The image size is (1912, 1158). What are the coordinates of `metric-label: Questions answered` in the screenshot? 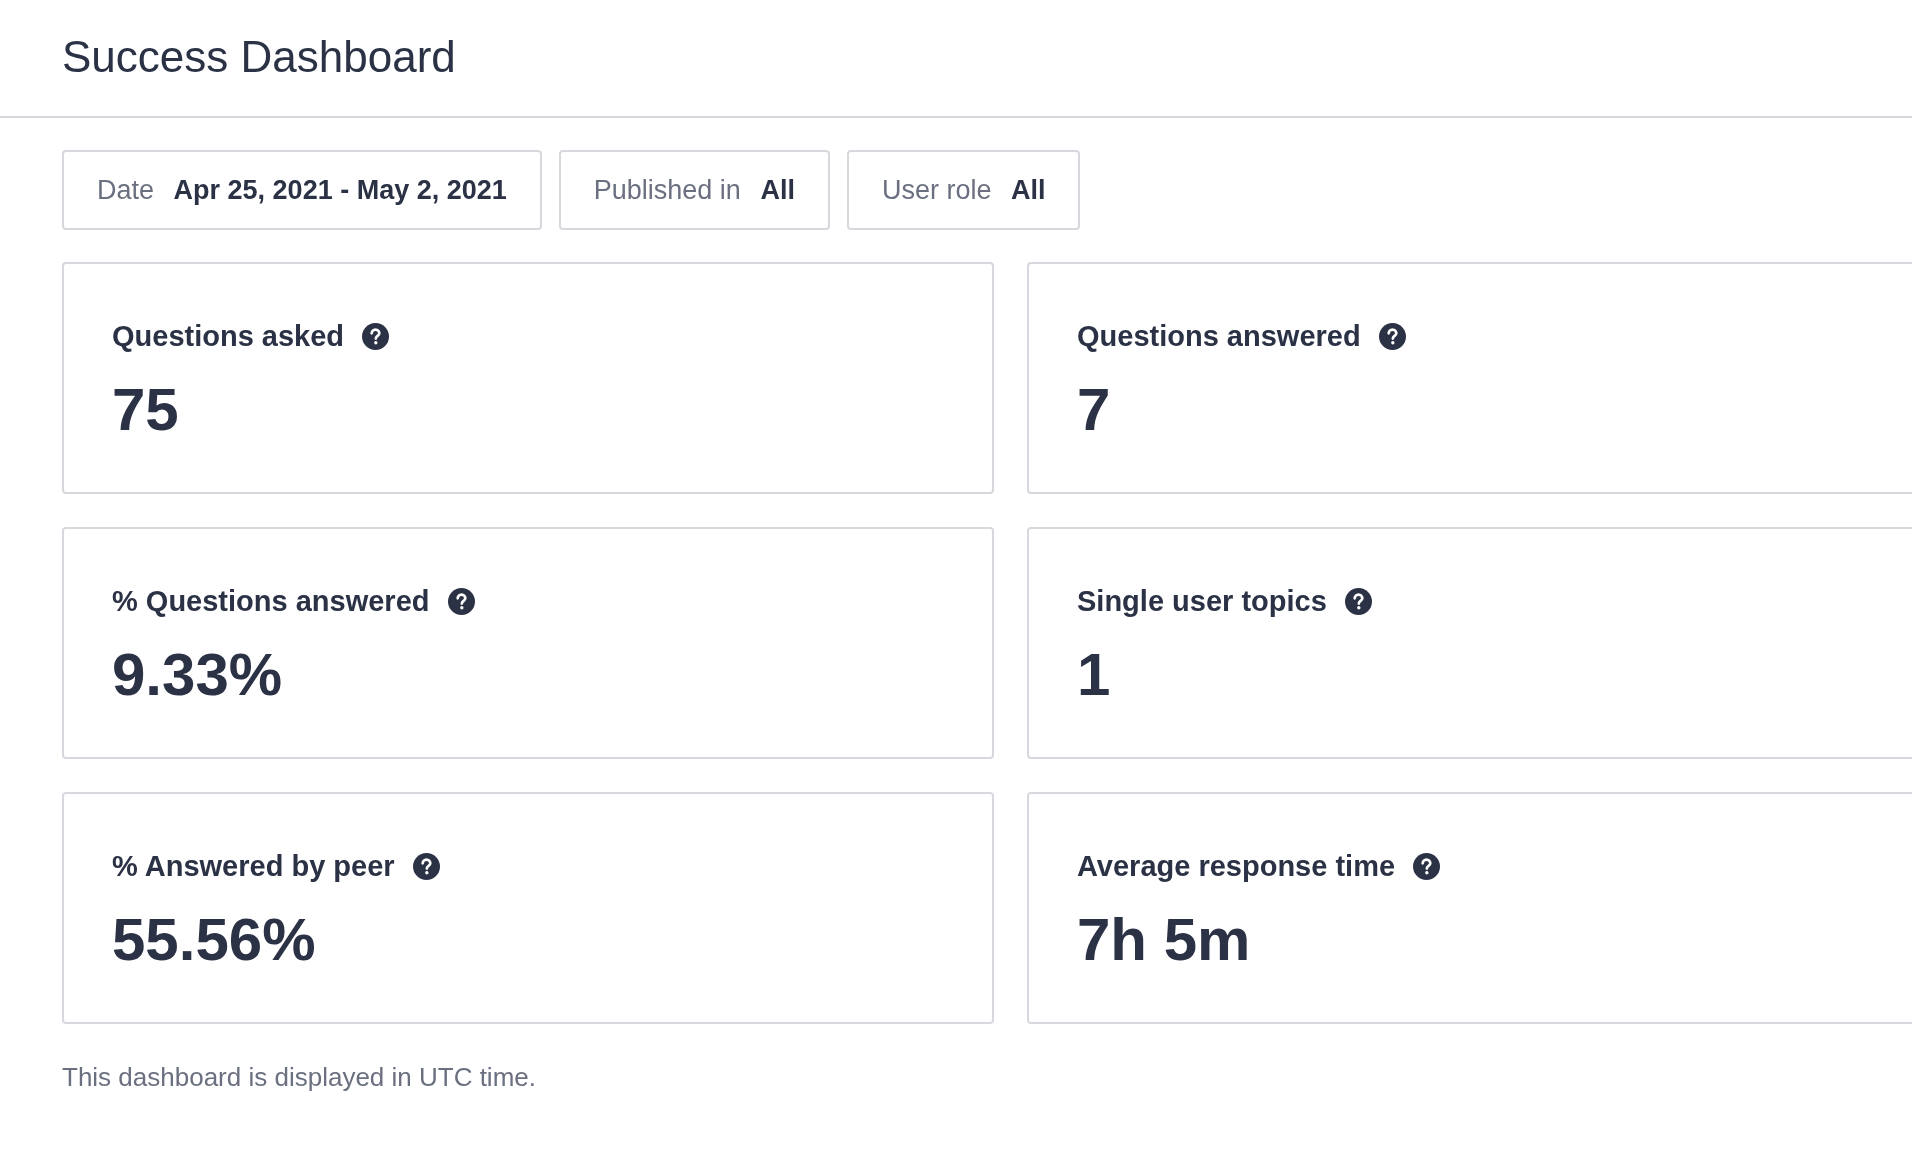 It's located at (1219, 336).